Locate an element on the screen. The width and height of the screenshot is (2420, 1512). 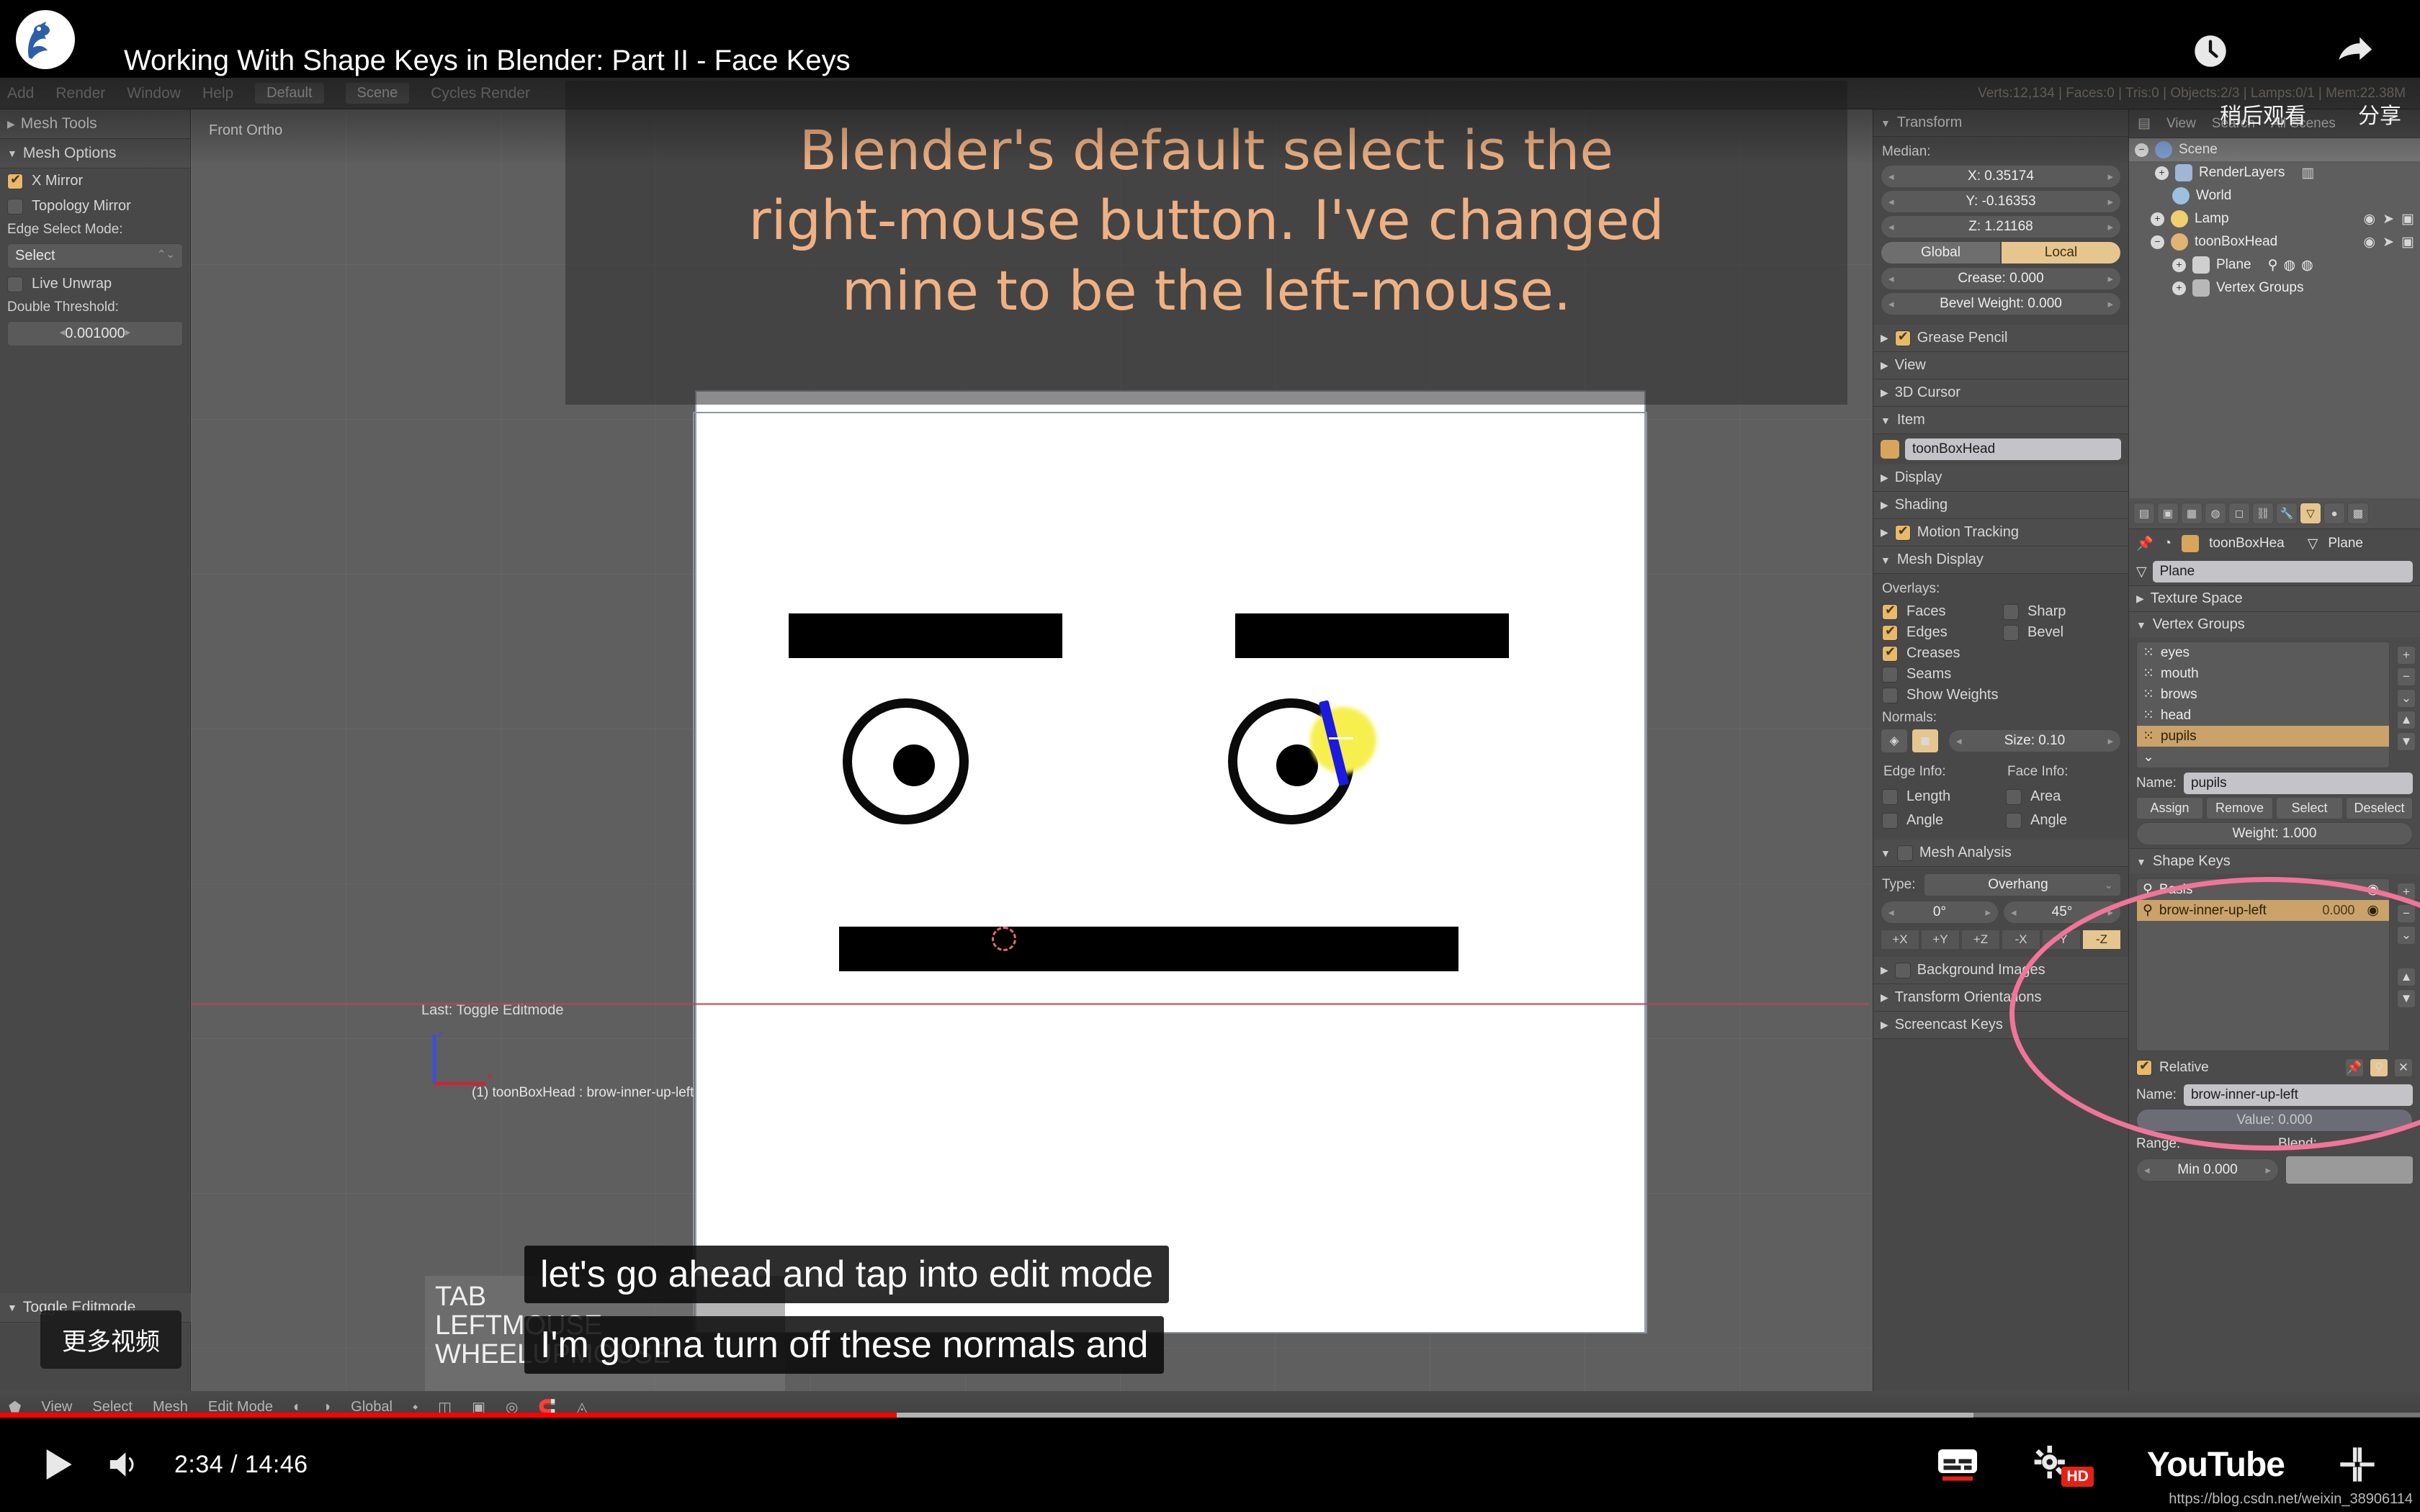
cursor-arrow-icon: ➤ is located at coordinates (2388, 219).